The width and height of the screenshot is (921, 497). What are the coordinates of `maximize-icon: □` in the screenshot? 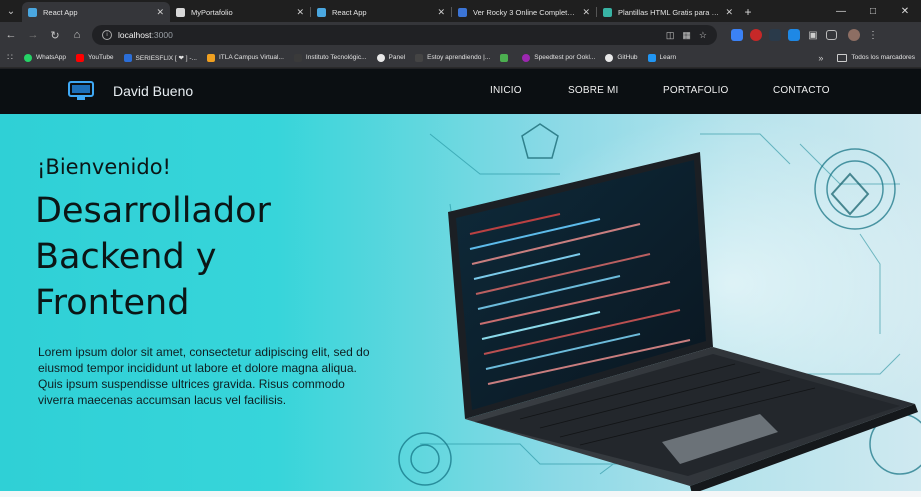 It's located at (873, 11).